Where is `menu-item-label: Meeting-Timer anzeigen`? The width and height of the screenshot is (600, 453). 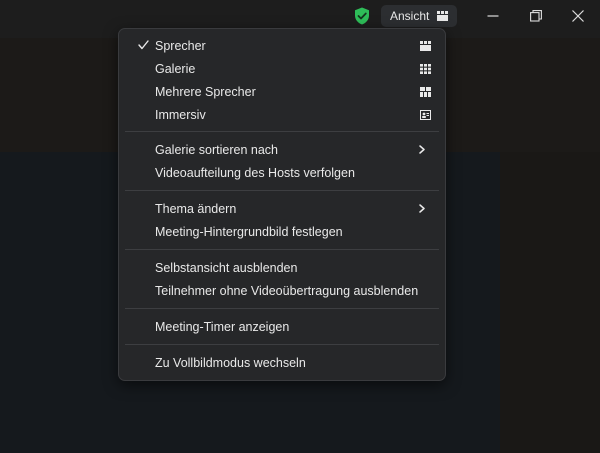 menu-item-label: Meeting-Timer anzeigen is located at coordinates (222, 327).